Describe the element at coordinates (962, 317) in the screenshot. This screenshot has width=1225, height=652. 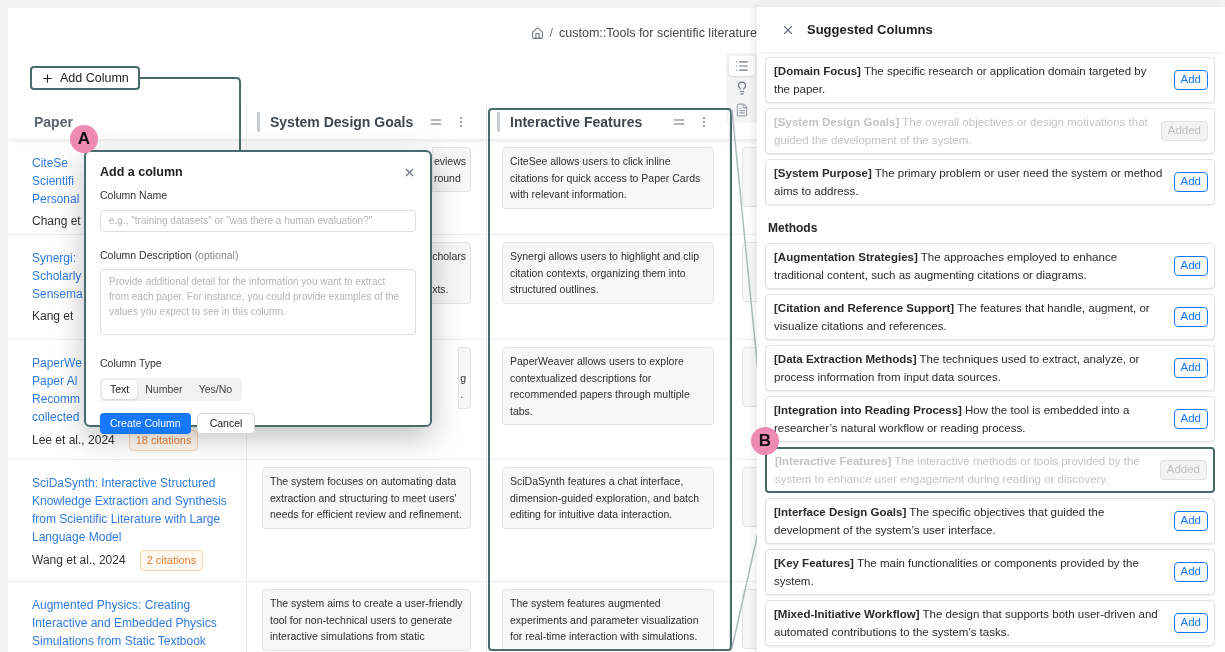
I see `suggestion-text: [Citation and Reference Support] The features that handle, augment, or visualize citations and references.` at that location.